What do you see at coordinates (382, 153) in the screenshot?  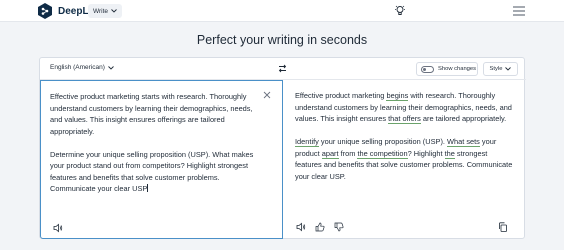 I see `suggested-change: the competition` at bounding box center [382, 153].